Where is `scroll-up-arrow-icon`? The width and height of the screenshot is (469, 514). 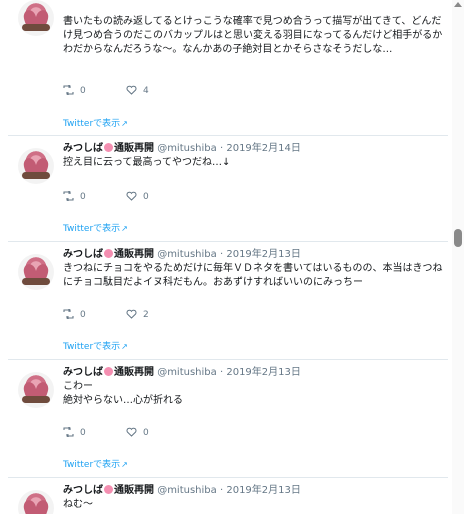
scroll-up-arrow-icon is located at coordinates (458, 4).